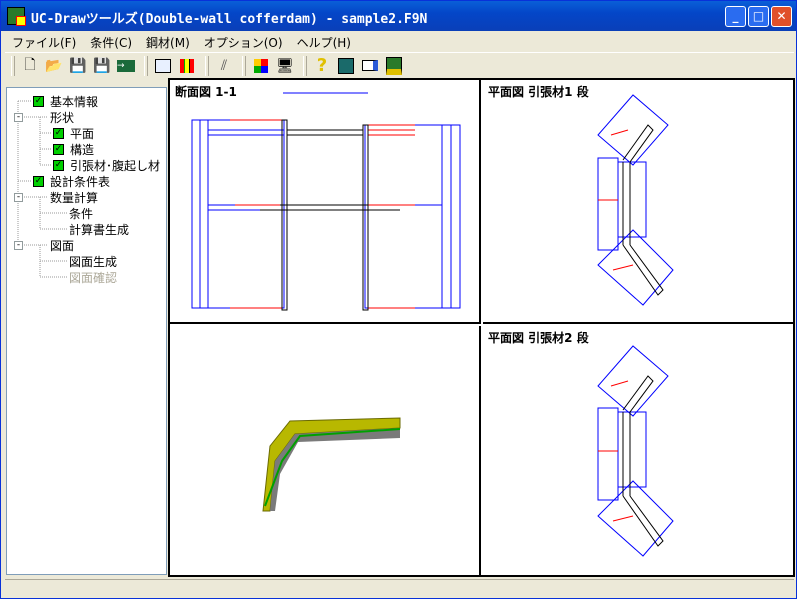 The width and height of the screenshot is (797, 599). What do you see at coordinates (80, 181) in the screenshot?
I see `tree-item-label: 設計条件表` at bounding box center [80, 181].